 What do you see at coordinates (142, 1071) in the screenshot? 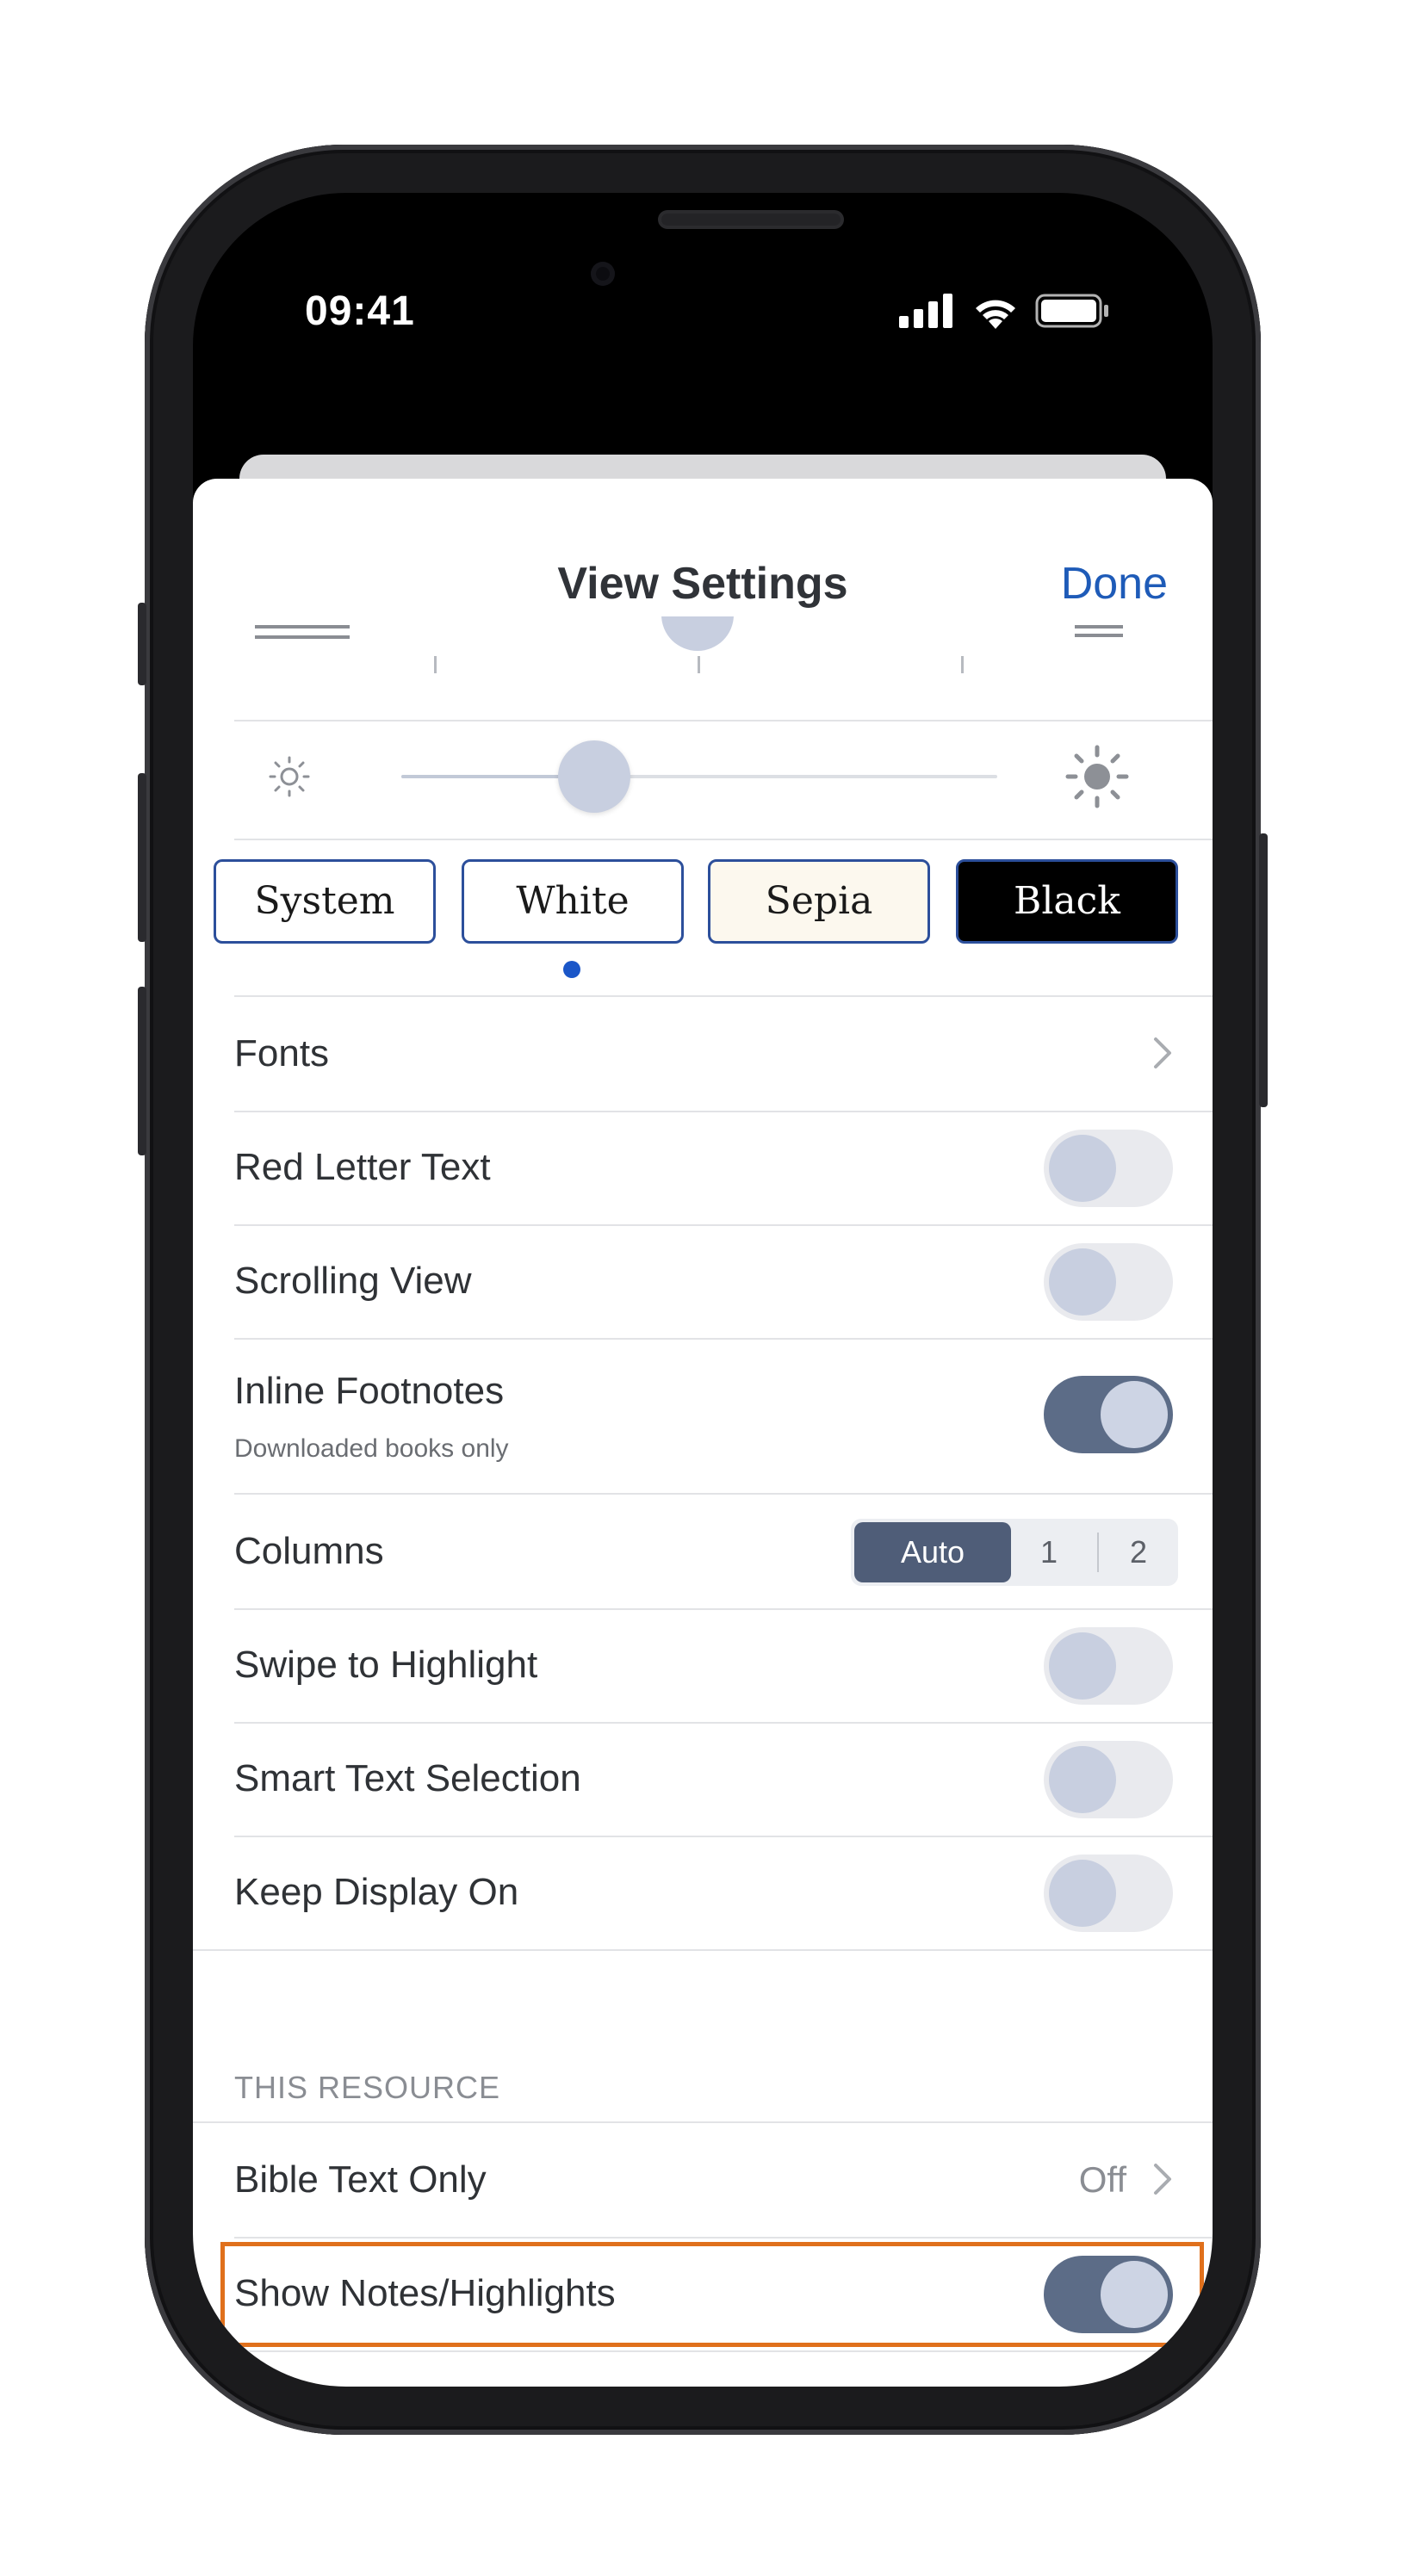
I see `volume-down-button` at bounding box center [142, 1071].